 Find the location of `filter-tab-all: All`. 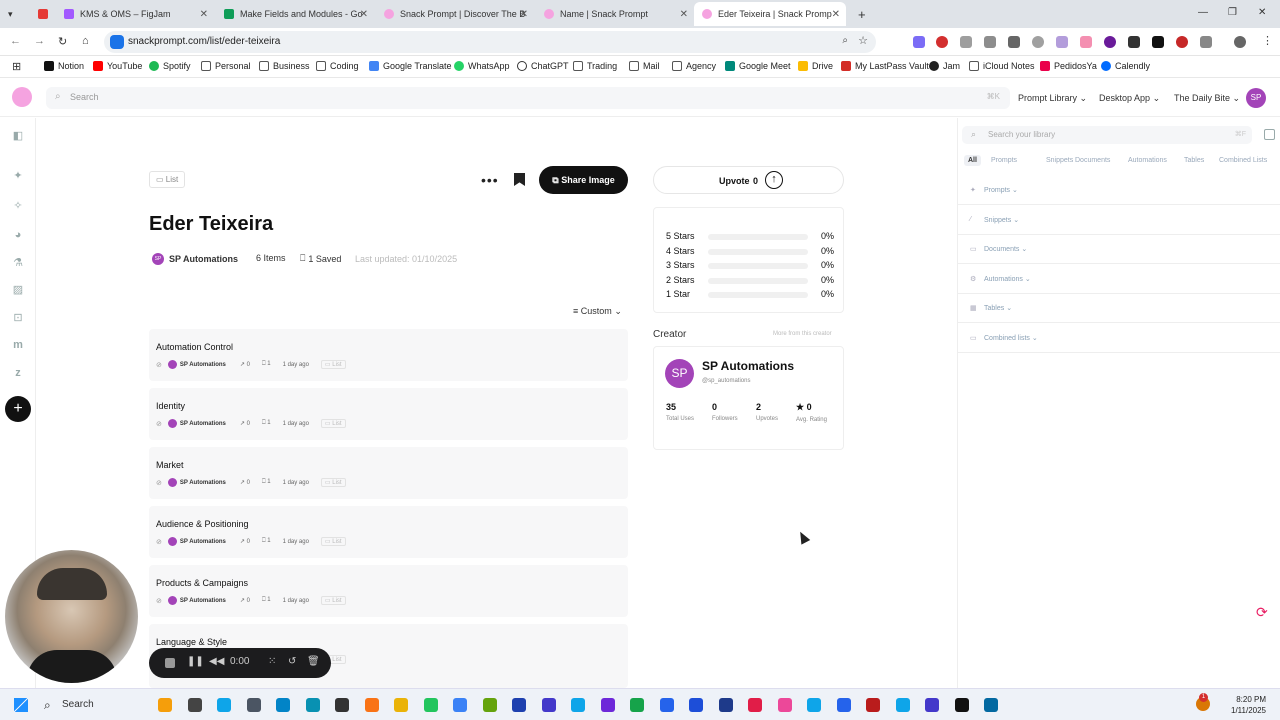

filter-tab-all: All is located at coordinates (972, 160).